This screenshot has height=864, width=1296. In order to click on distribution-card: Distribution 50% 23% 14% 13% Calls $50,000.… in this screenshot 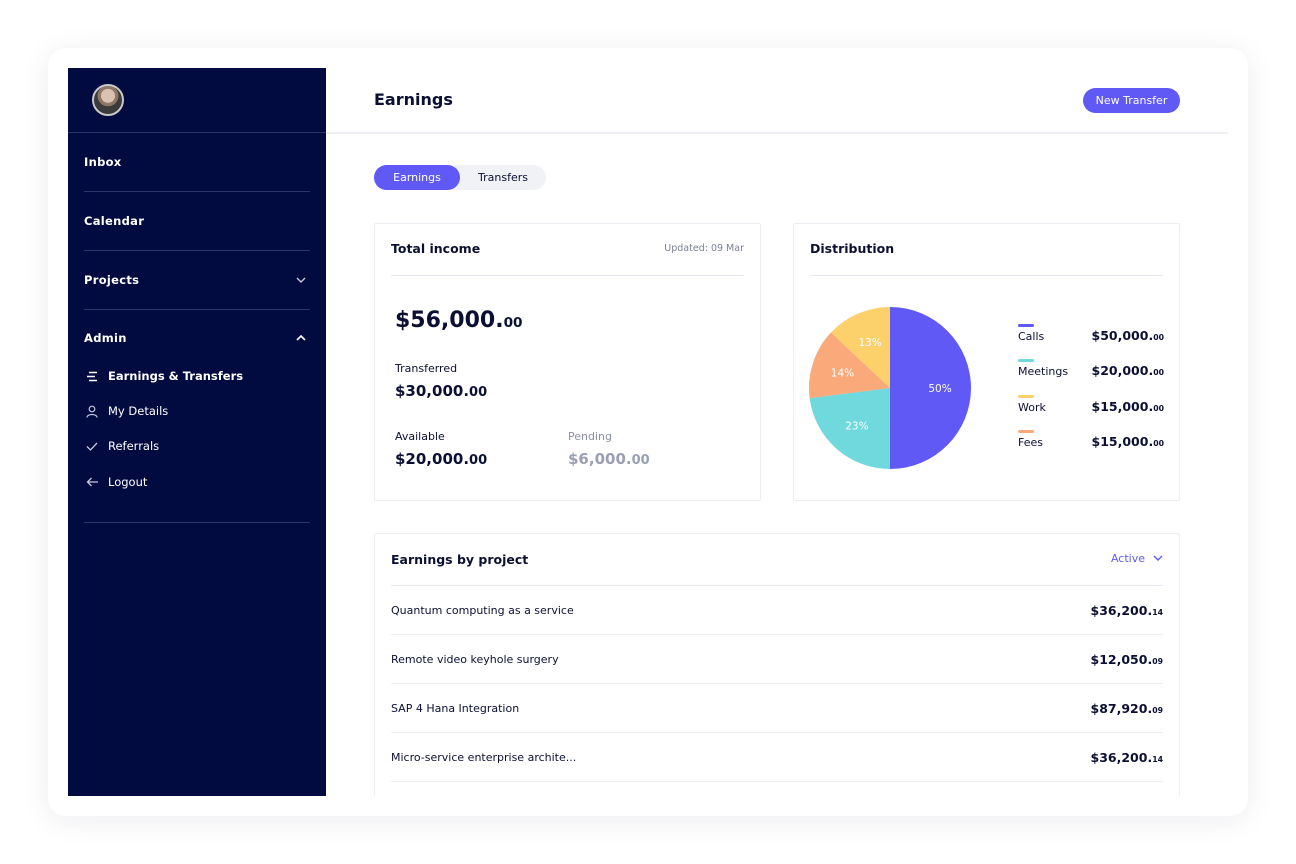, I will do `click(986, 362)`.